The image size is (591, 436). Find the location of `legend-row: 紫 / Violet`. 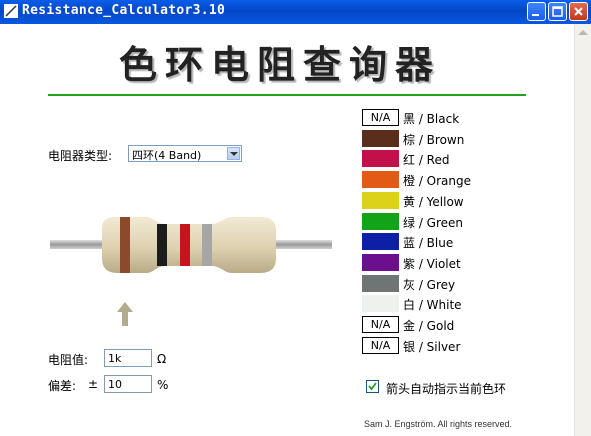

legend-row: 紫 / Violet is located at coordinates (462, 262).